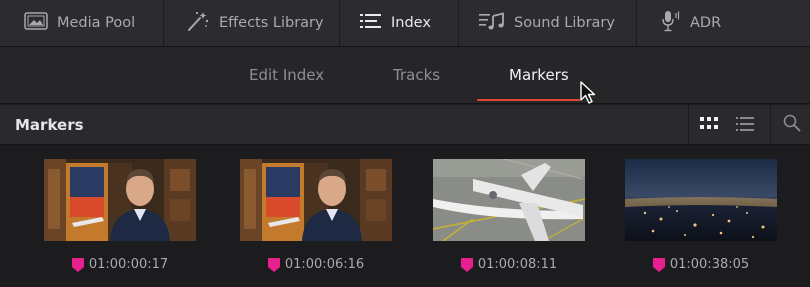  What do you see at coordinates (709, 264) in the screenshot?
I see `marker-timecode: 01:00:38:05` at bounding box center [709, 264].